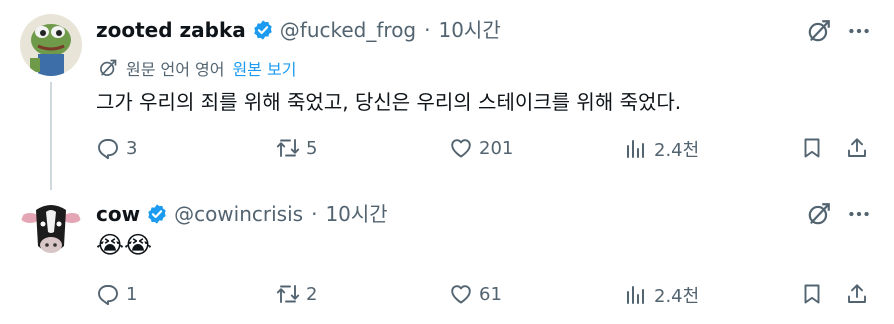  I want to click on reply-button: 3, so click(116, 148).